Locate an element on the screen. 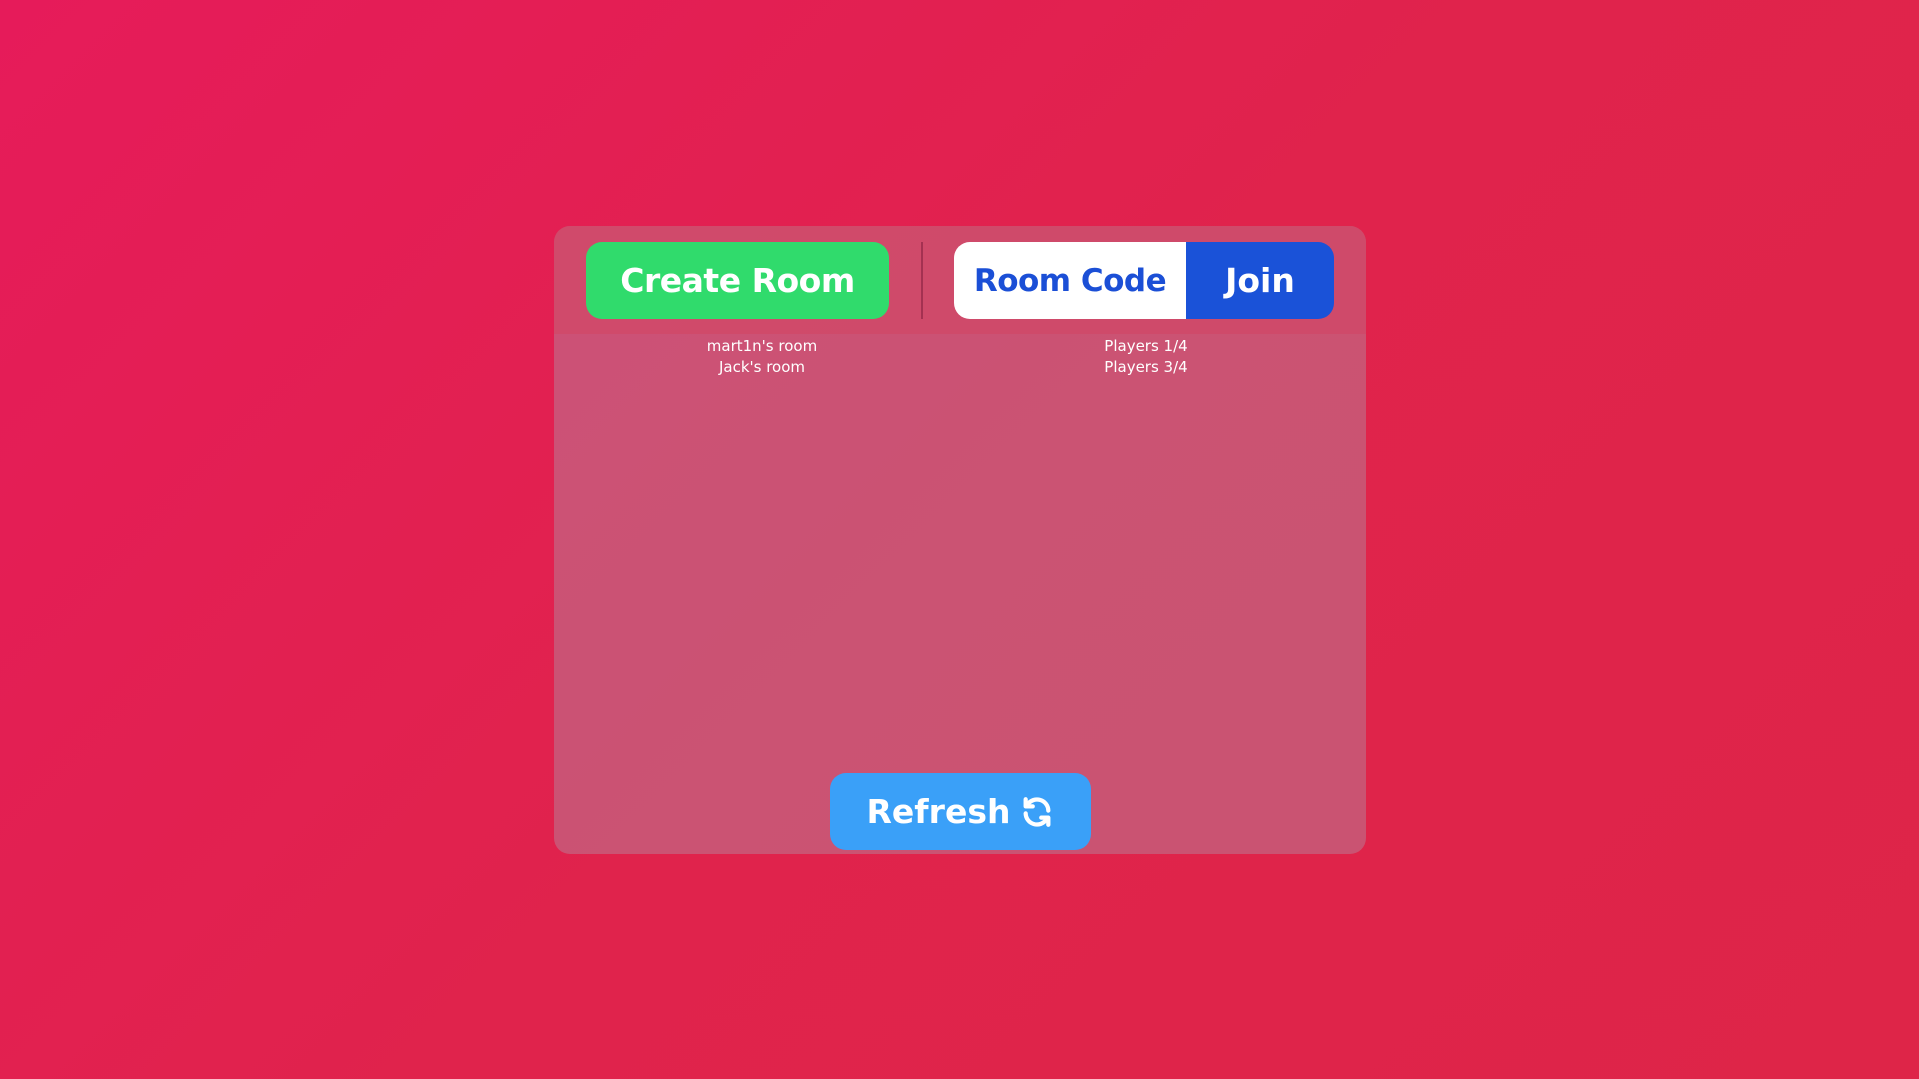 The height and width of the screenshot is (1079, 1919). lobby-header: Create Room Join is located at coordinates (960, 280).